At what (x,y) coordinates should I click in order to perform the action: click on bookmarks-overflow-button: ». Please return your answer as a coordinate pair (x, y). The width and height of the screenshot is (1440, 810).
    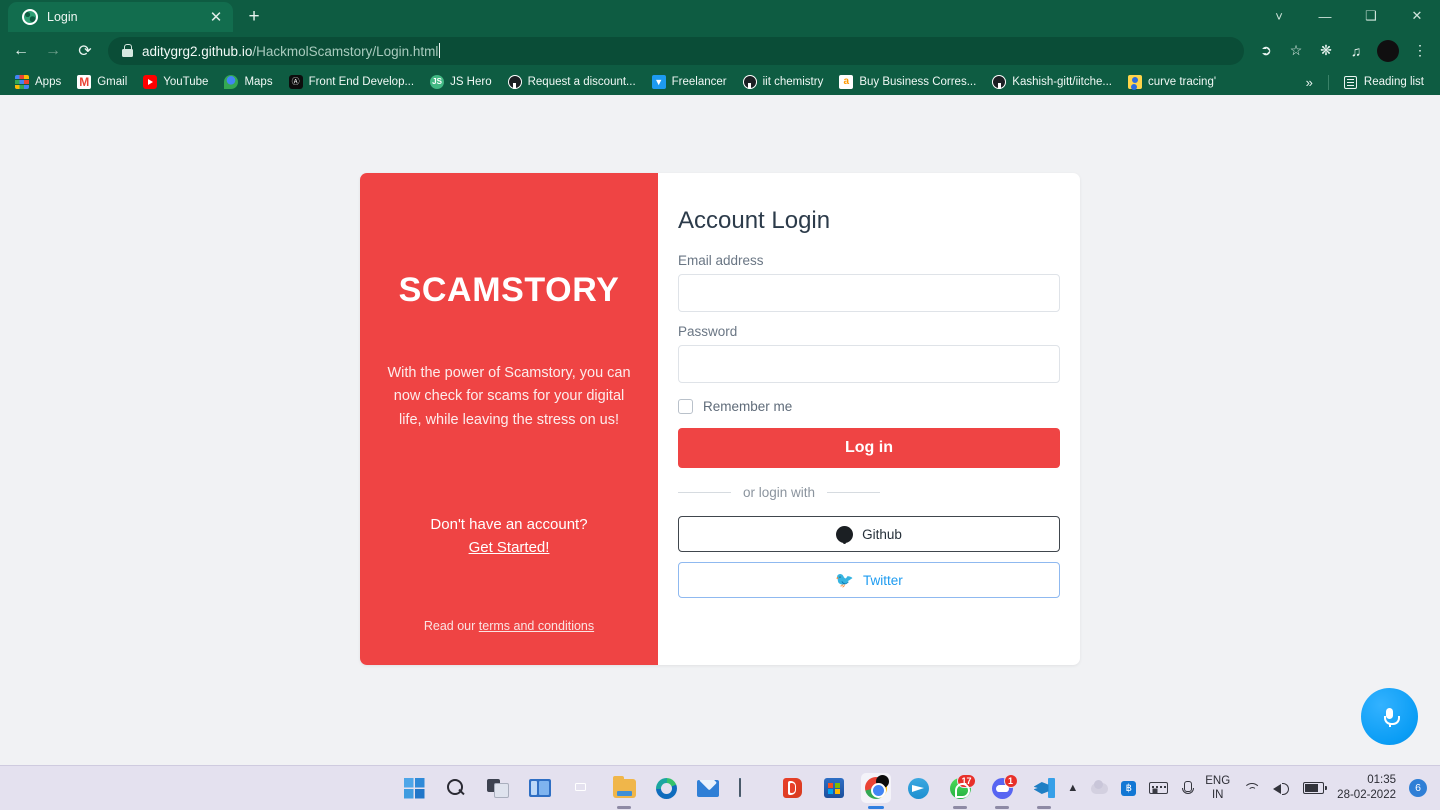
    Looking at the image, I should click on (1309, 82).